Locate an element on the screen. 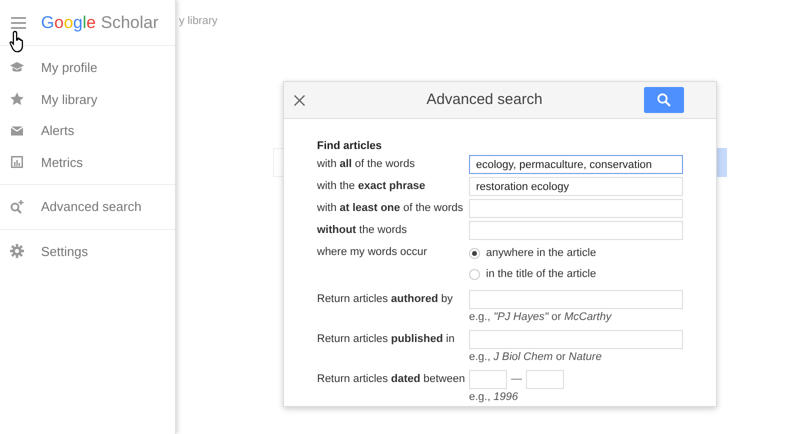 Image resolution: width=800 pixels, height=434 pixels. product-name: Scholar is located at coordinates (129, 22).